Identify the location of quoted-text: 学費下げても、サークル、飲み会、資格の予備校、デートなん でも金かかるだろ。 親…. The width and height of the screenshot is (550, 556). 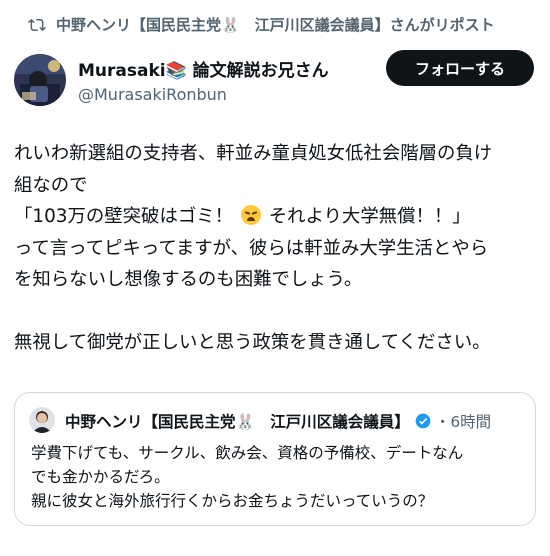
(279, 477).